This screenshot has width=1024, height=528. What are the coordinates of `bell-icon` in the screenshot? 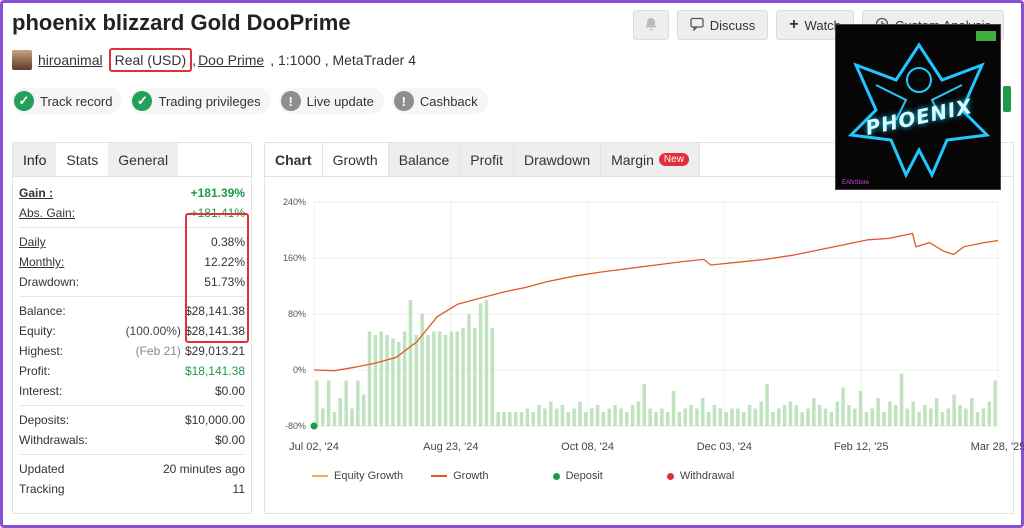 It's located at (651, 25).